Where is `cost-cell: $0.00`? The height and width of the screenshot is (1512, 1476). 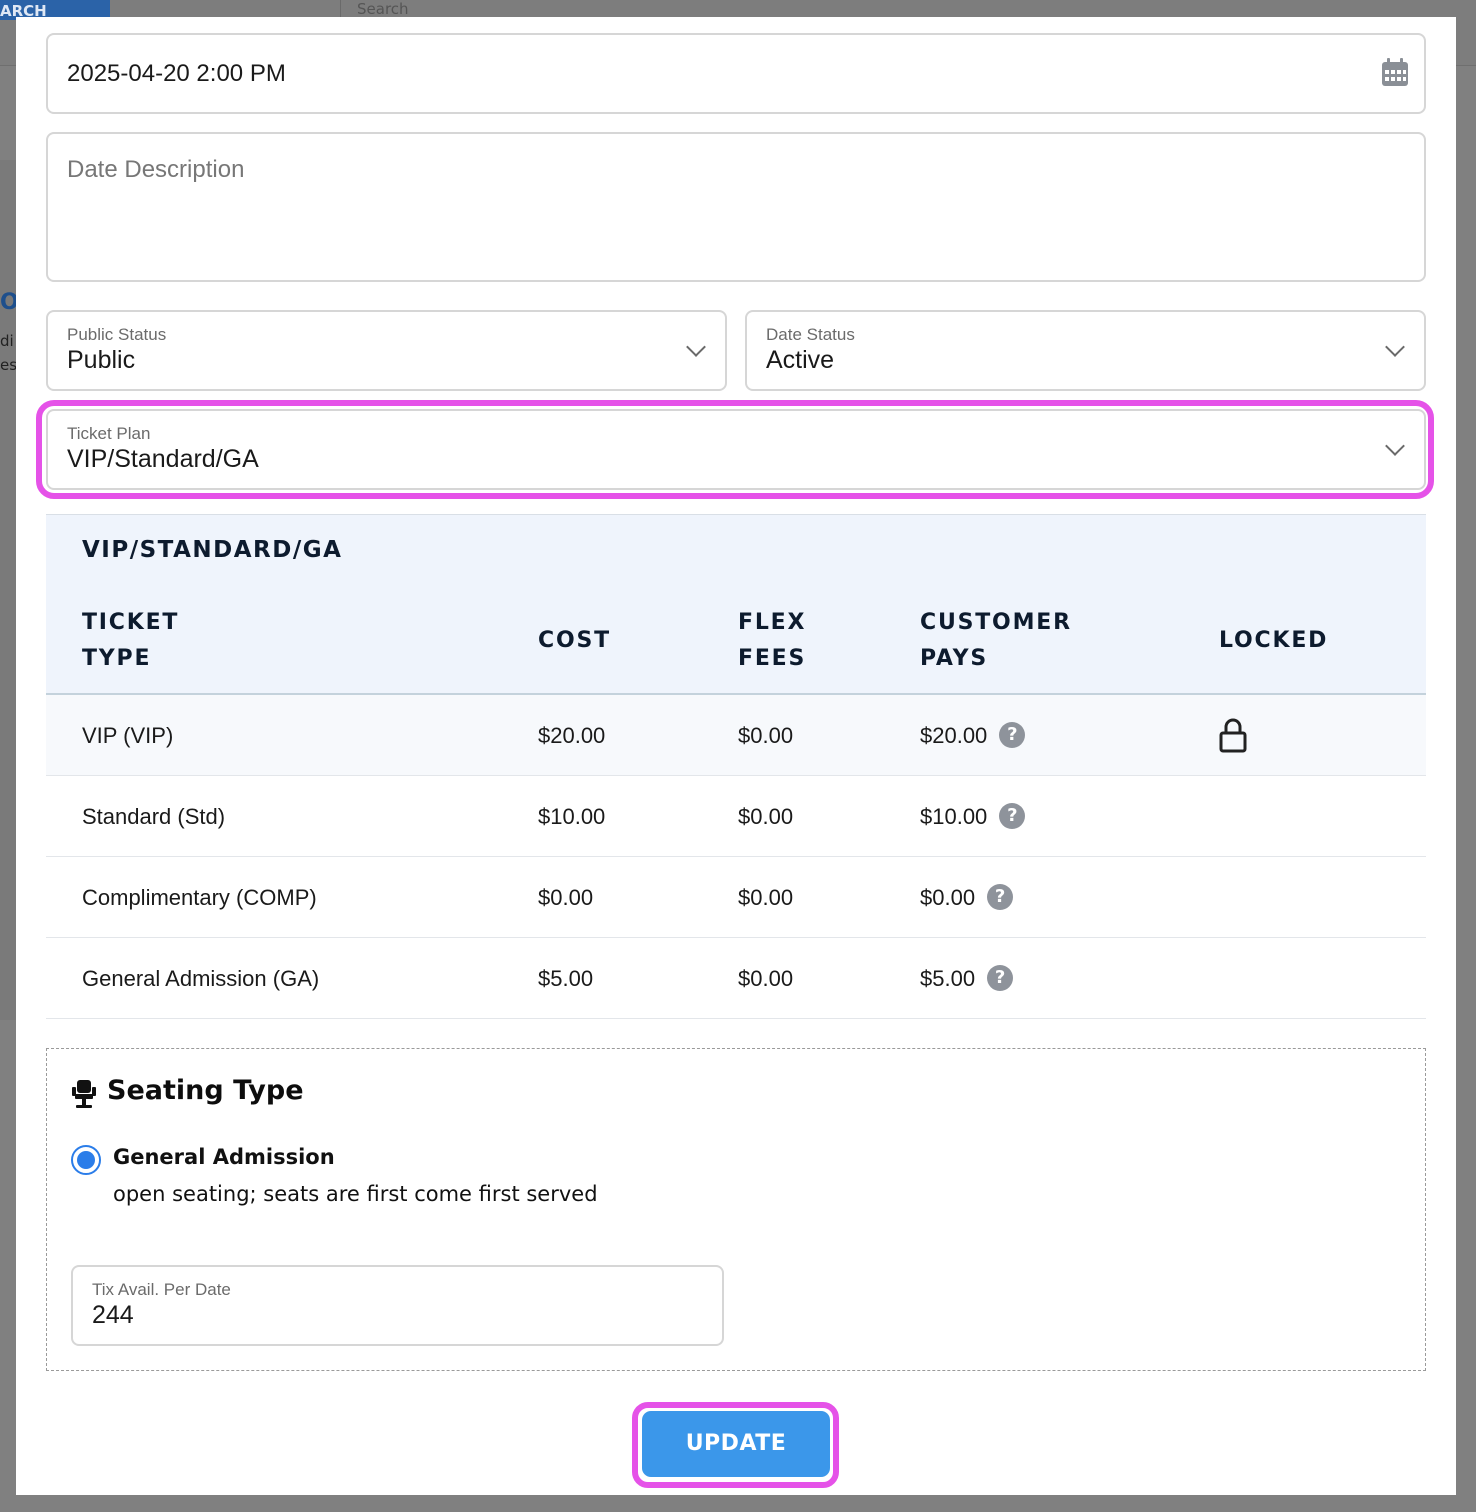 cost-cell: $0.00 is located at coordinates (566, 897).